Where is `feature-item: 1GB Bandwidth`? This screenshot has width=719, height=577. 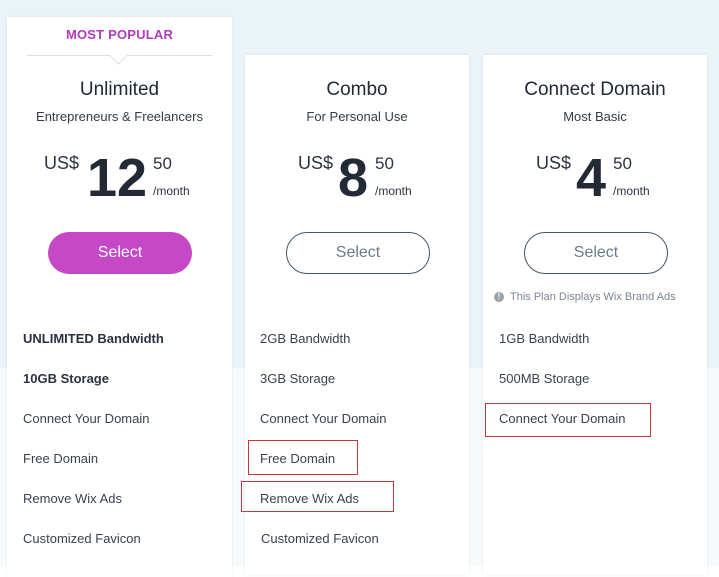 feature-item: 1GB Bandwidth is located at coordinates (544, 338).